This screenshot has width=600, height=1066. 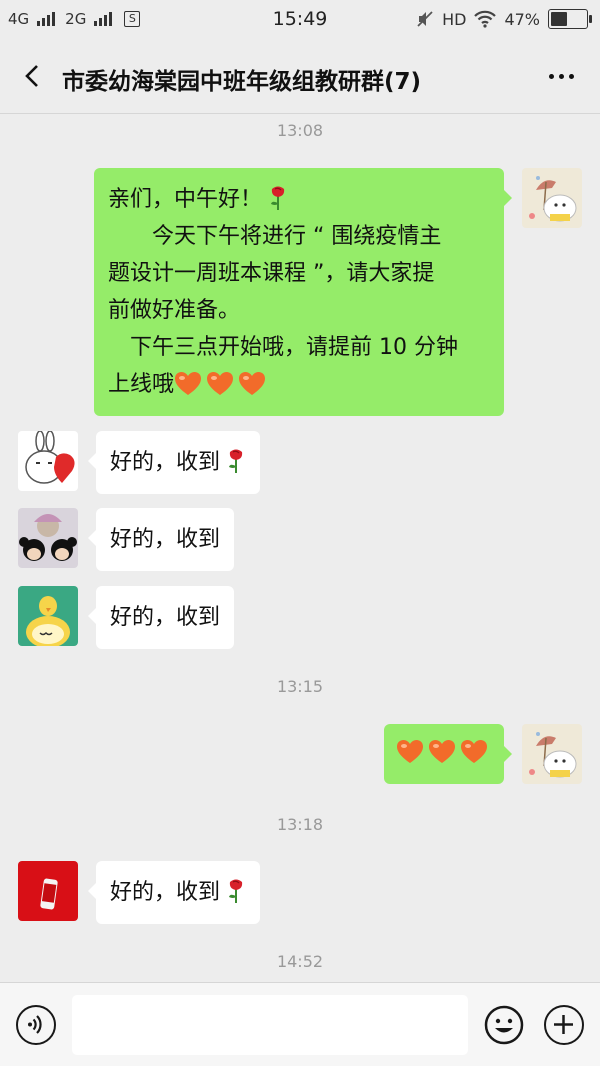 I want to click on message-text: 题设计一周班本课程 ”，请大家提, so click(x=271, y=273).